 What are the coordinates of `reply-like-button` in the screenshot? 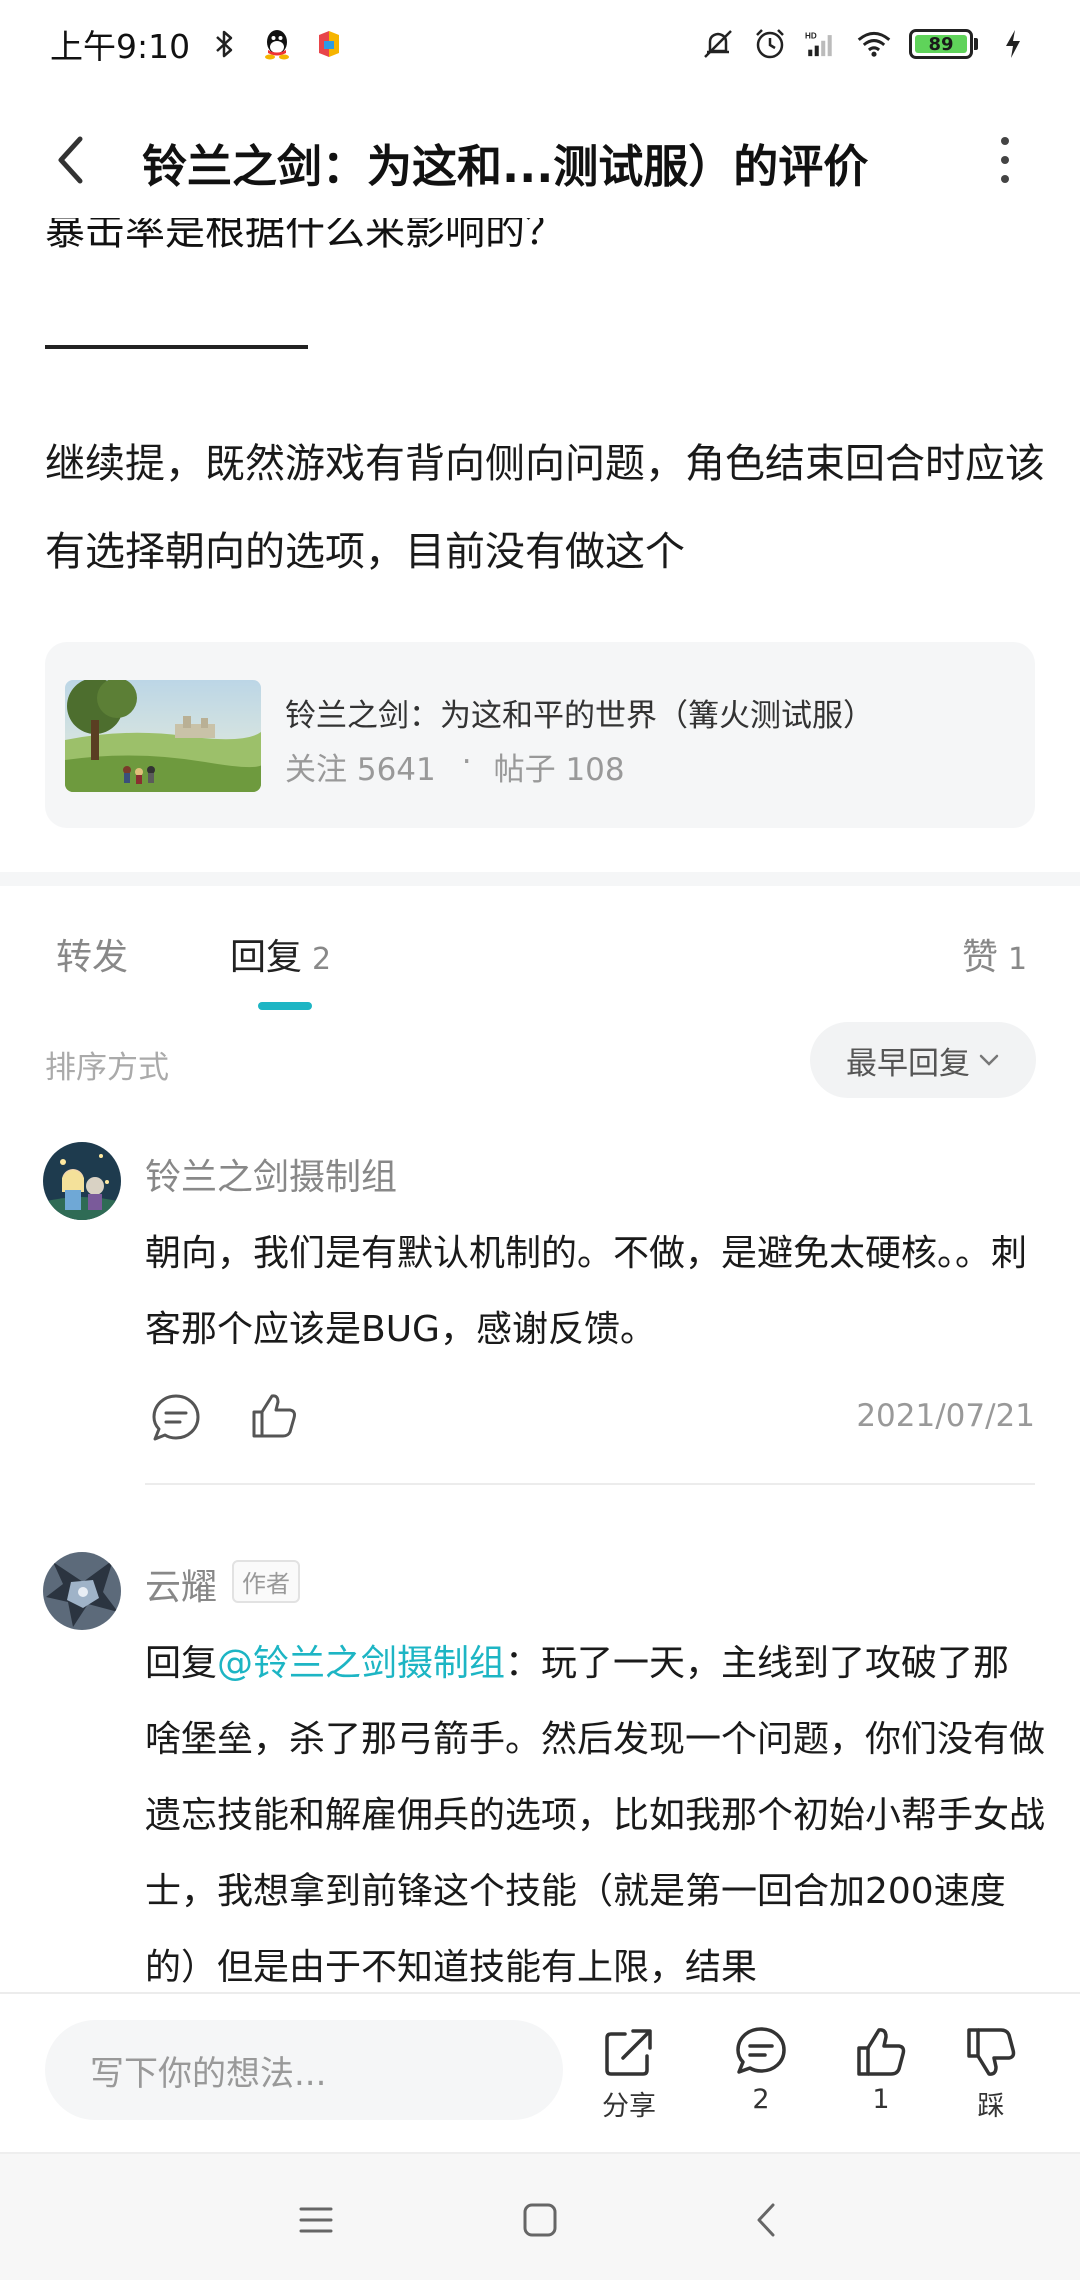 It's located at (274, 1416).